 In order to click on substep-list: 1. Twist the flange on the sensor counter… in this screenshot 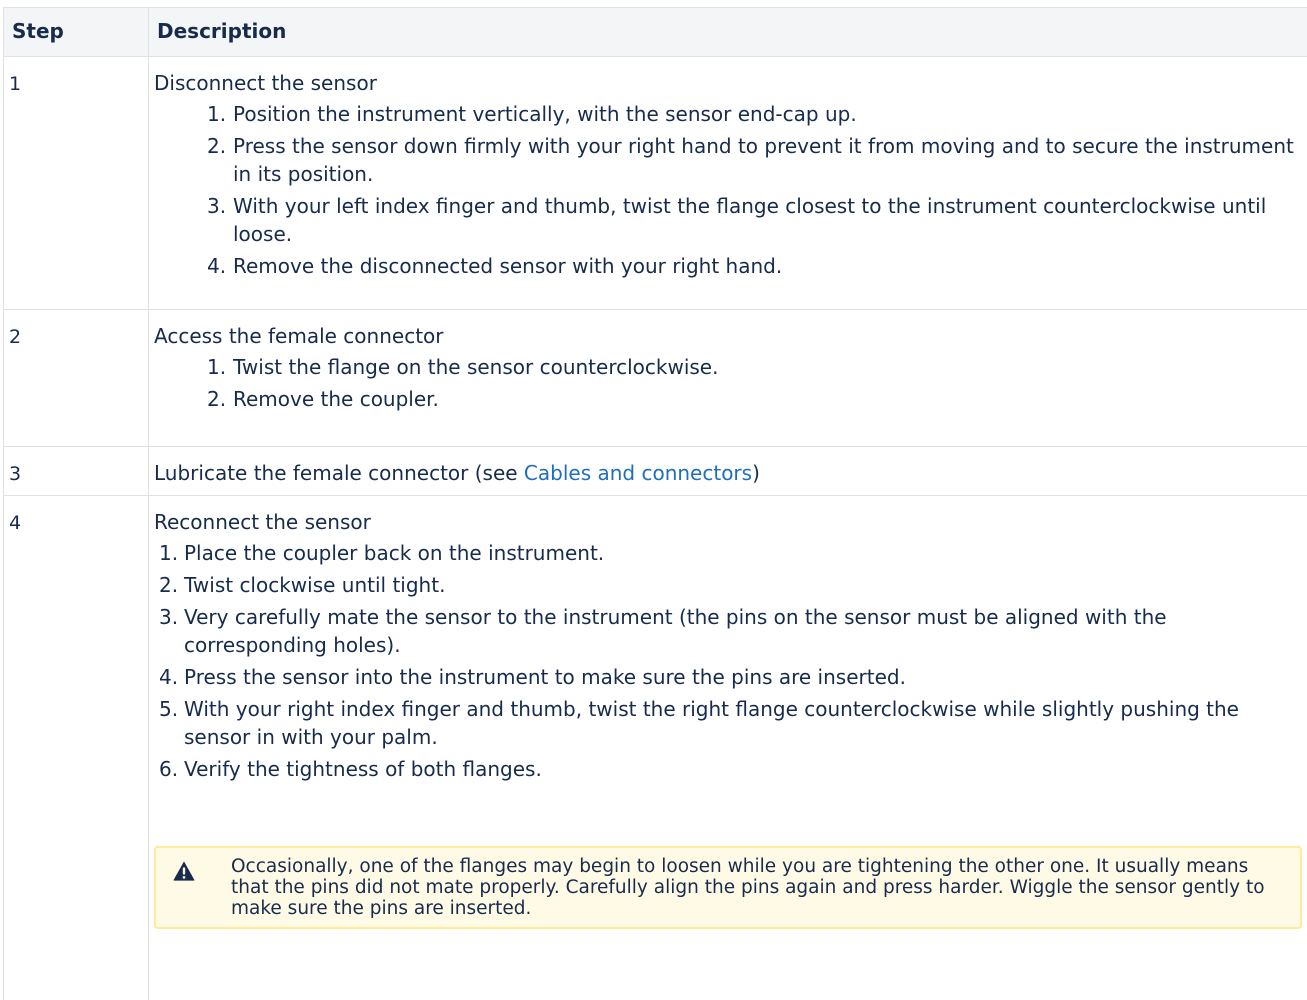, I will do `click(729, 383)`.